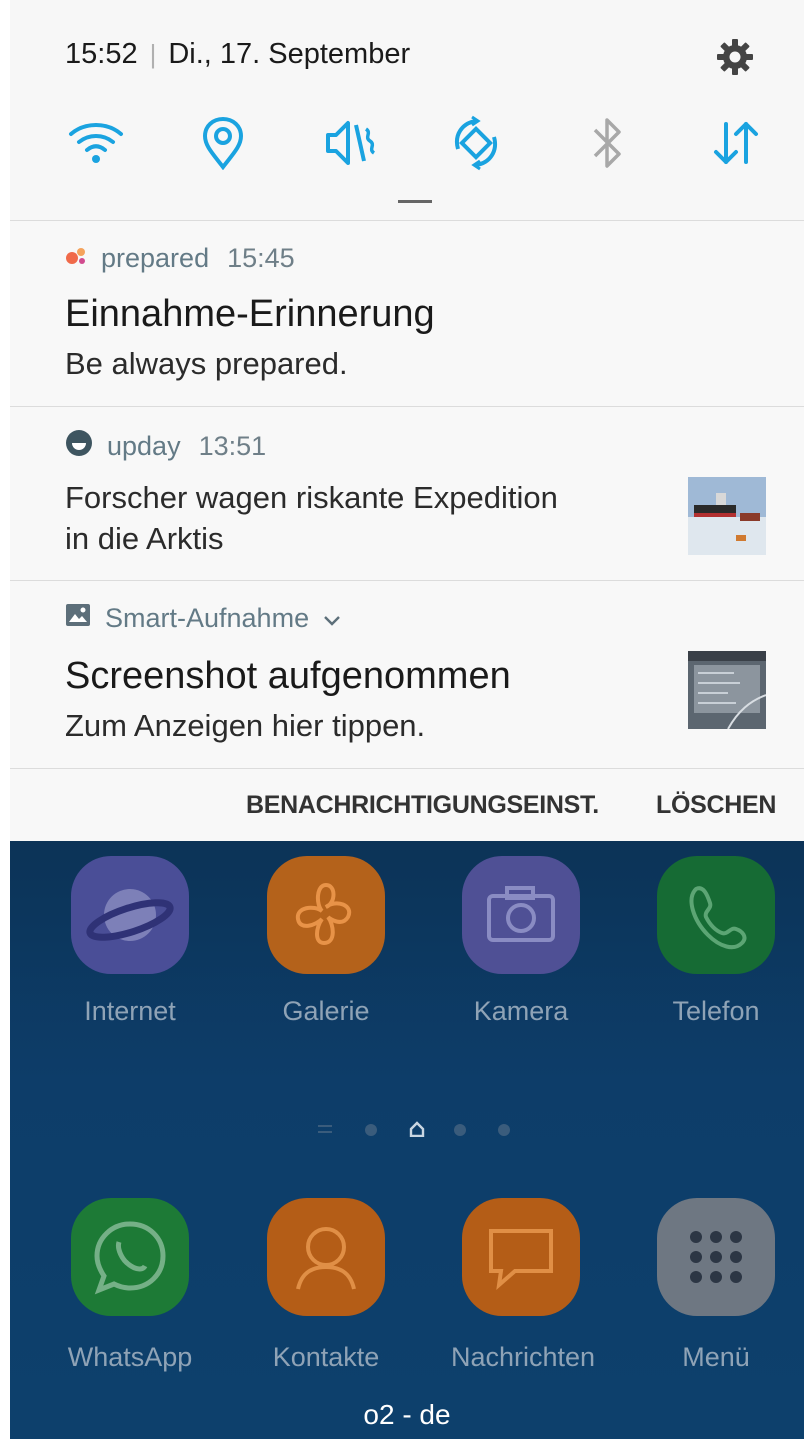 This screenshot has width=804, height=1439. What do you see at coordinates (727, 516) in the screenshot?
I see `news-thumbnail` at bounding box center [727, 516].